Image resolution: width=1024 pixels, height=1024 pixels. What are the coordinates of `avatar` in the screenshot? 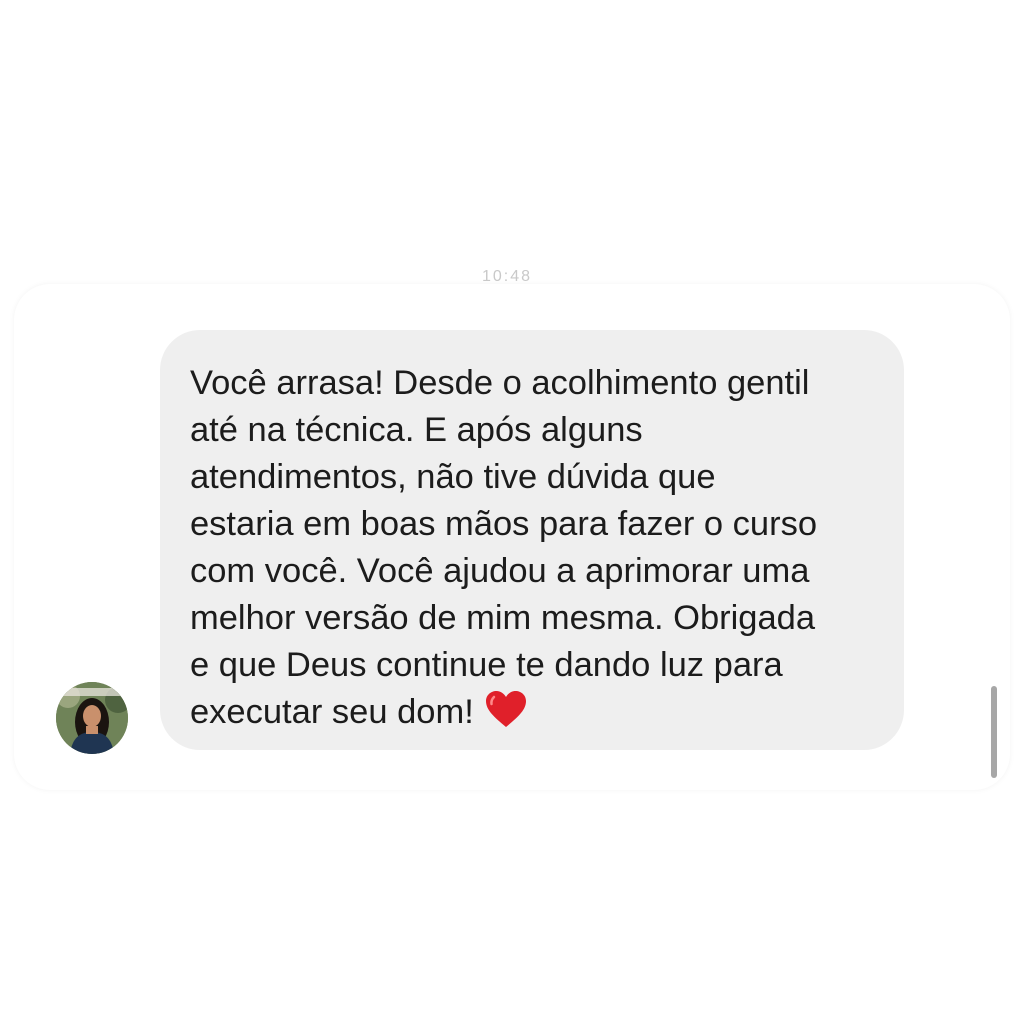 It's located at (92, 718).